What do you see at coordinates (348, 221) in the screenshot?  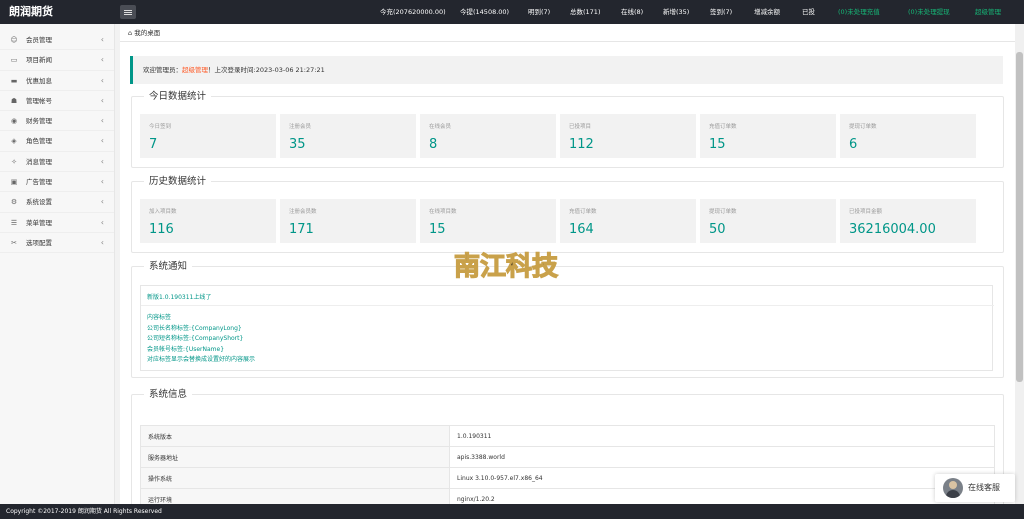 I see `history-stat-card: 注册会员数 171` at bounding box center [348, 221].